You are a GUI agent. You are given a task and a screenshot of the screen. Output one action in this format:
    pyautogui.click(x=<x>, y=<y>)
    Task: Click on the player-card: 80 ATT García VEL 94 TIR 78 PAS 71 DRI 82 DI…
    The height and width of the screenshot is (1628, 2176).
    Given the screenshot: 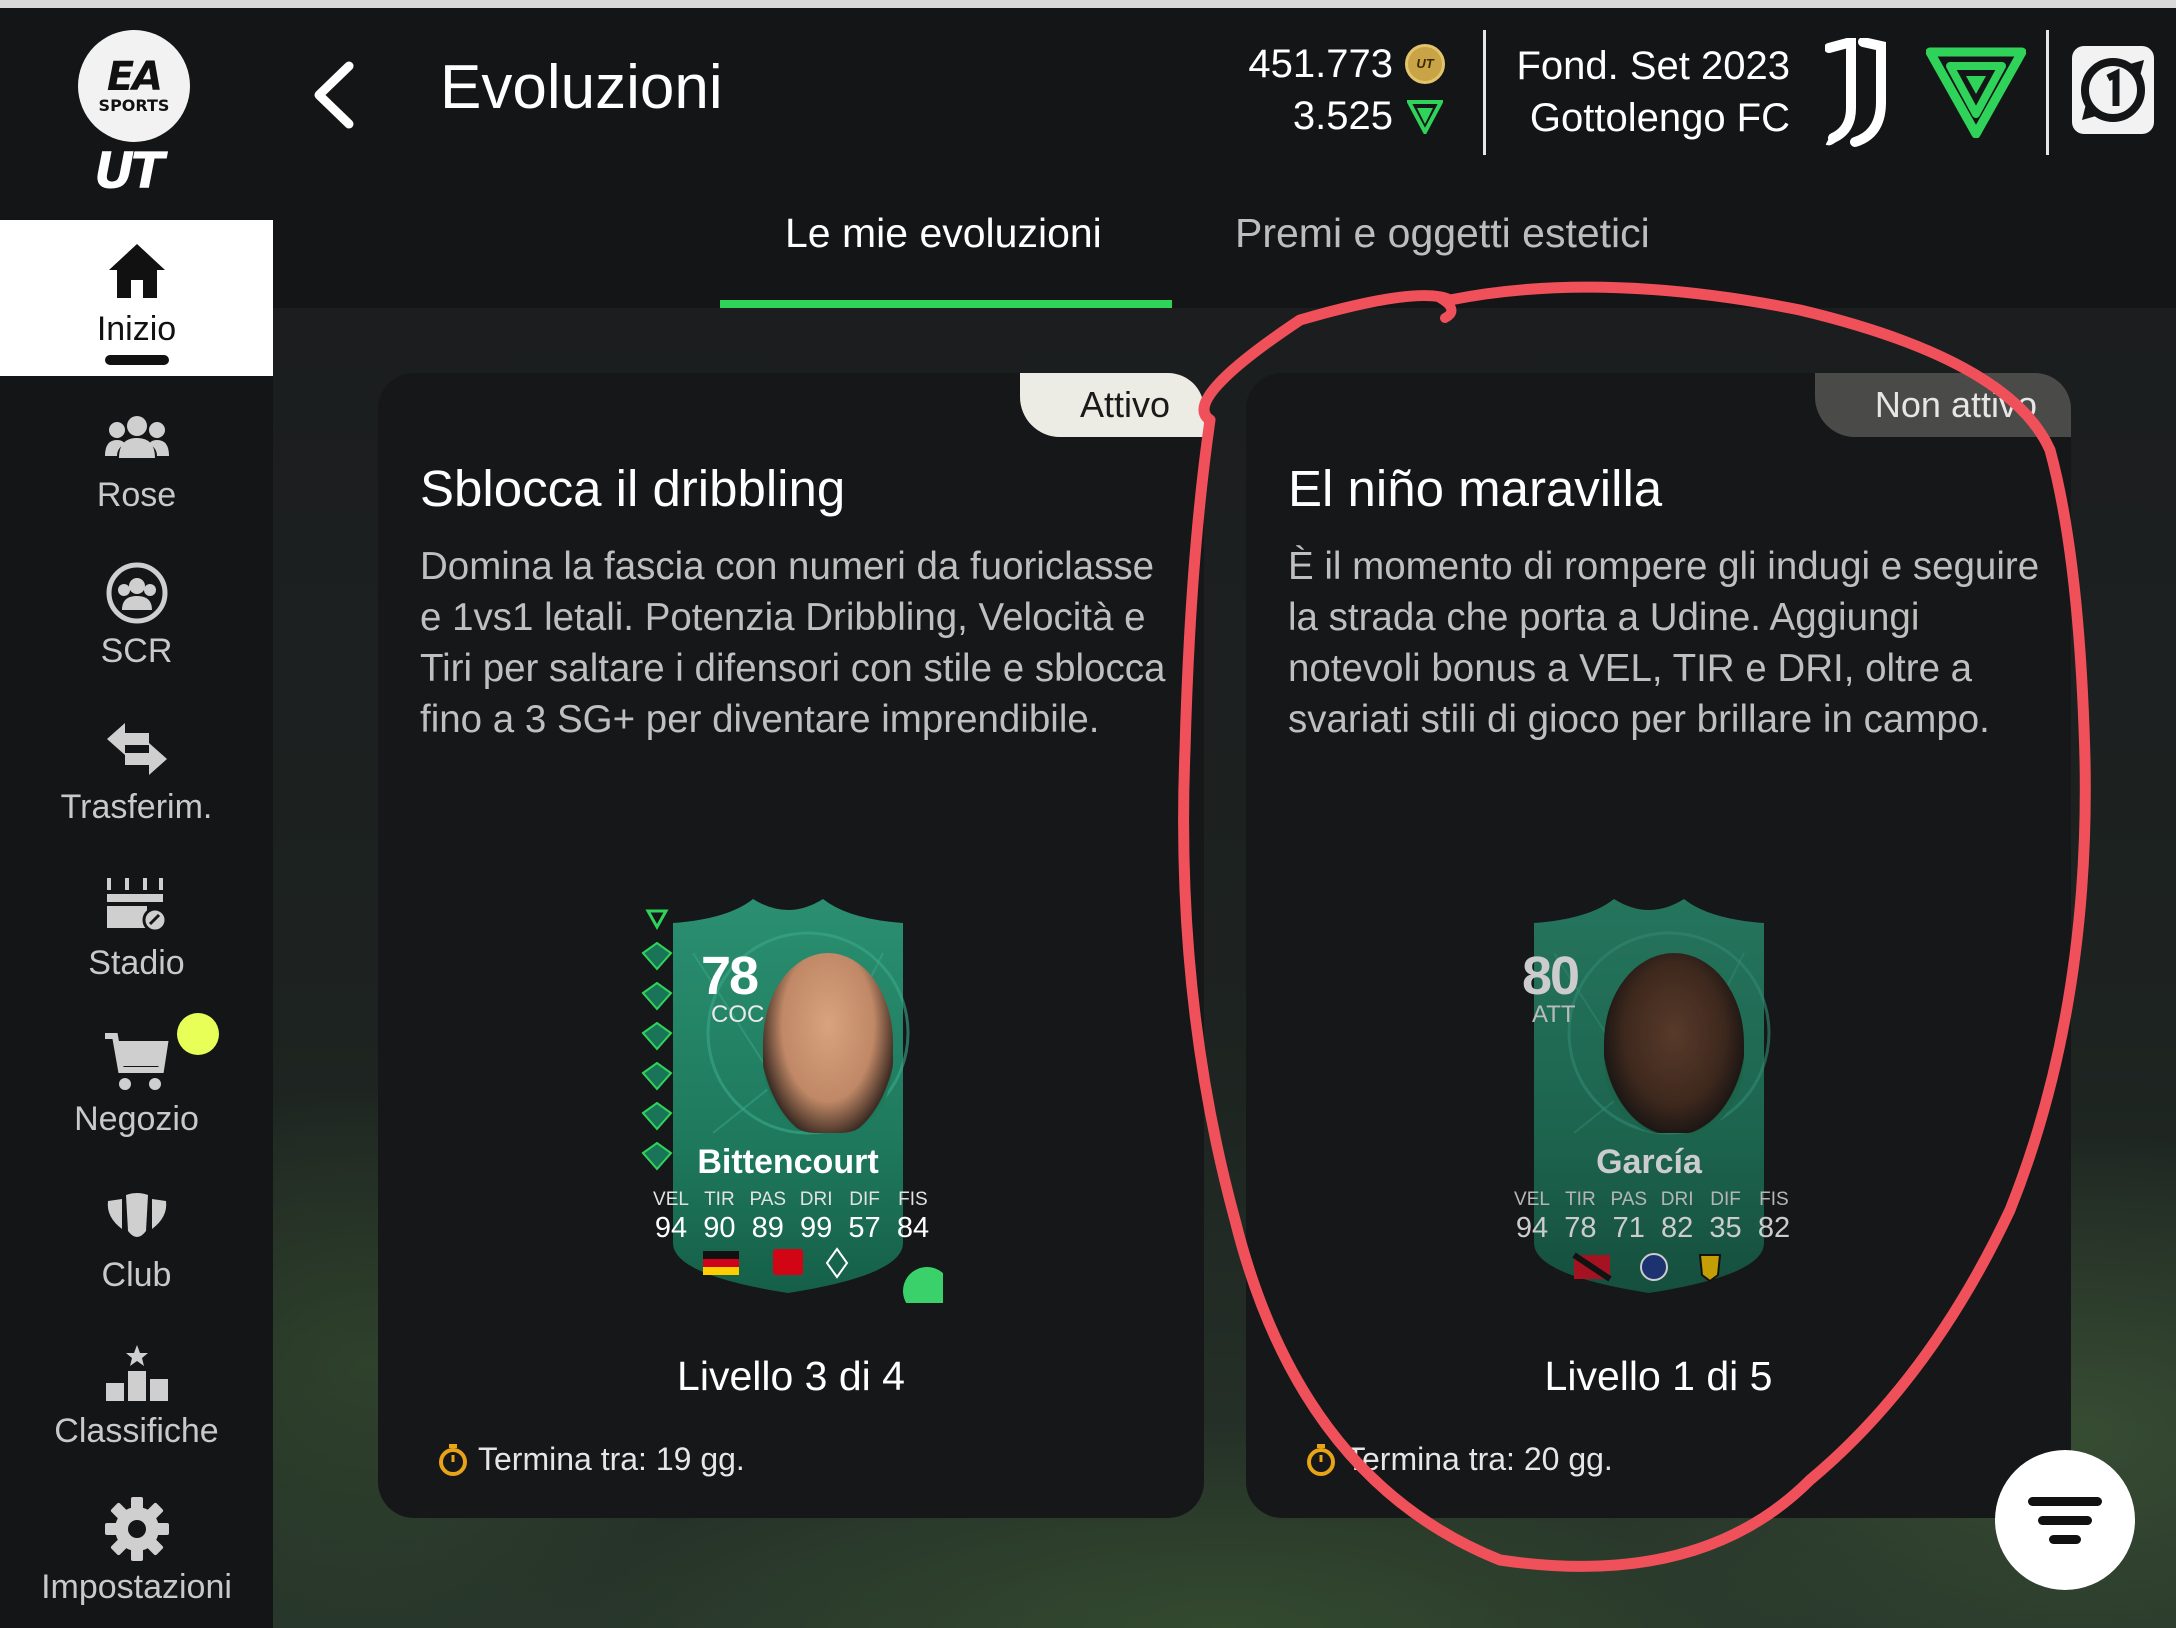 What is the action you would take?
    pyautogui.click(x=1659, y=1098)
    